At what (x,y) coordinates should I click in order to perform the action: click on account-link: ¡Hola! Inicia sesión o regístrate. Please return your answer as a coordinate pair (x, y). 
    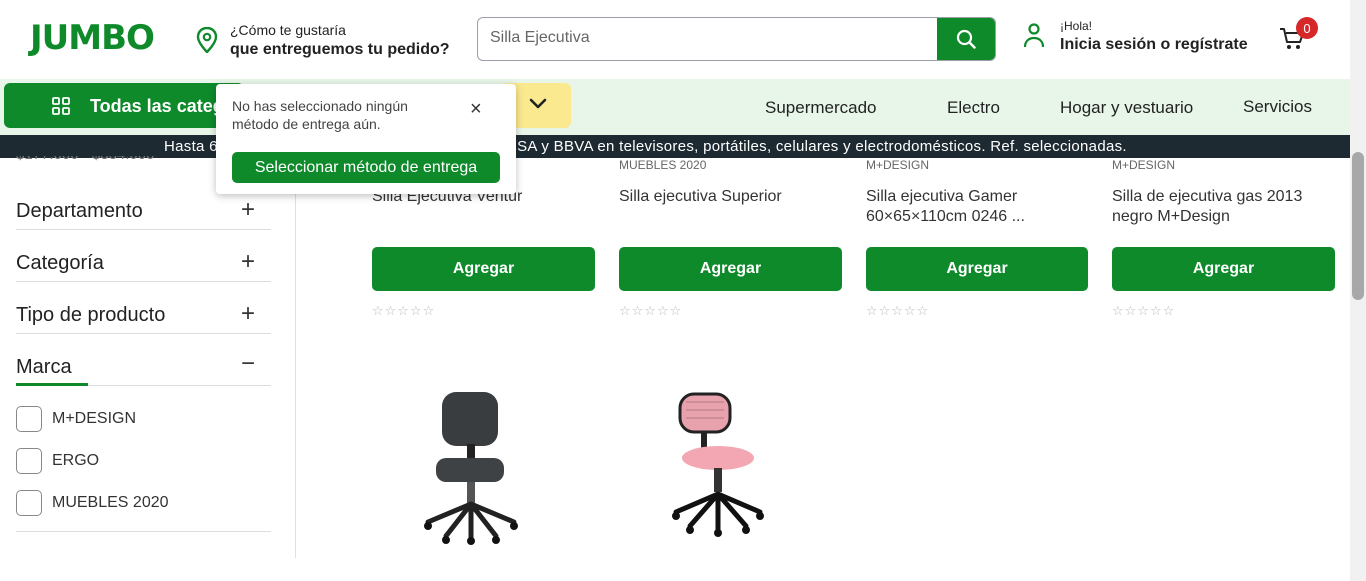
    Looking at the image, I should click on (1154, 36).